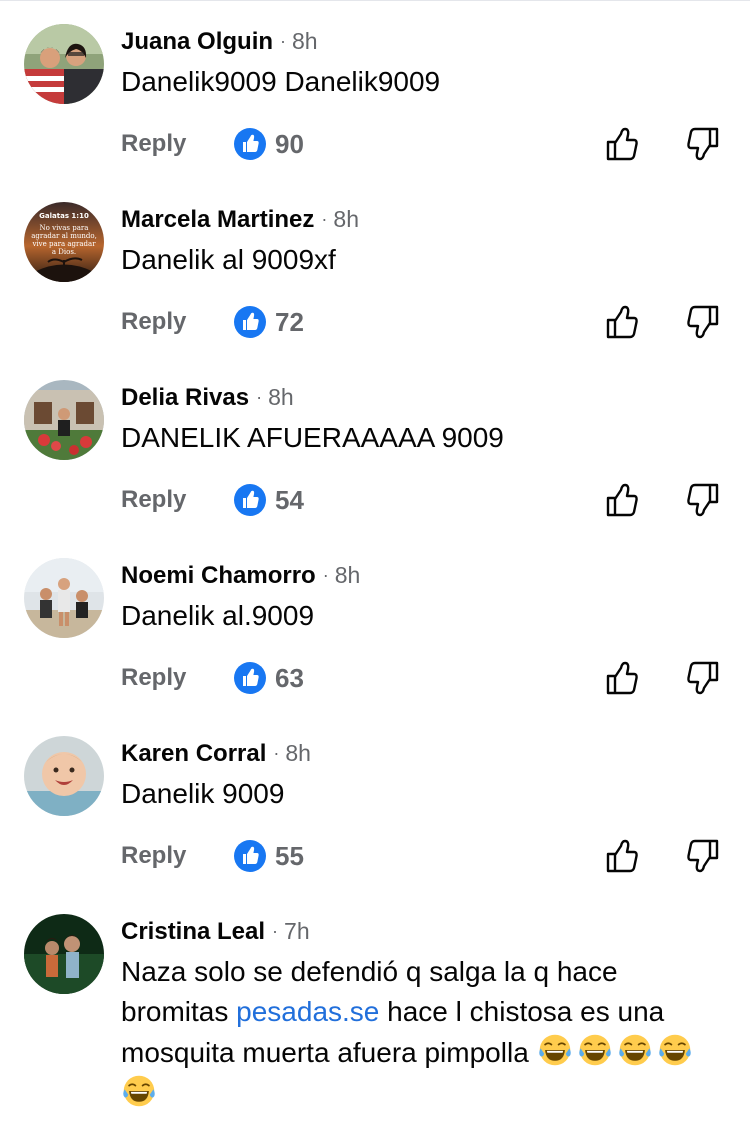  Describe the element at coordinates (289, 500) in the screenshot. I see `like-count: 54` at that location.